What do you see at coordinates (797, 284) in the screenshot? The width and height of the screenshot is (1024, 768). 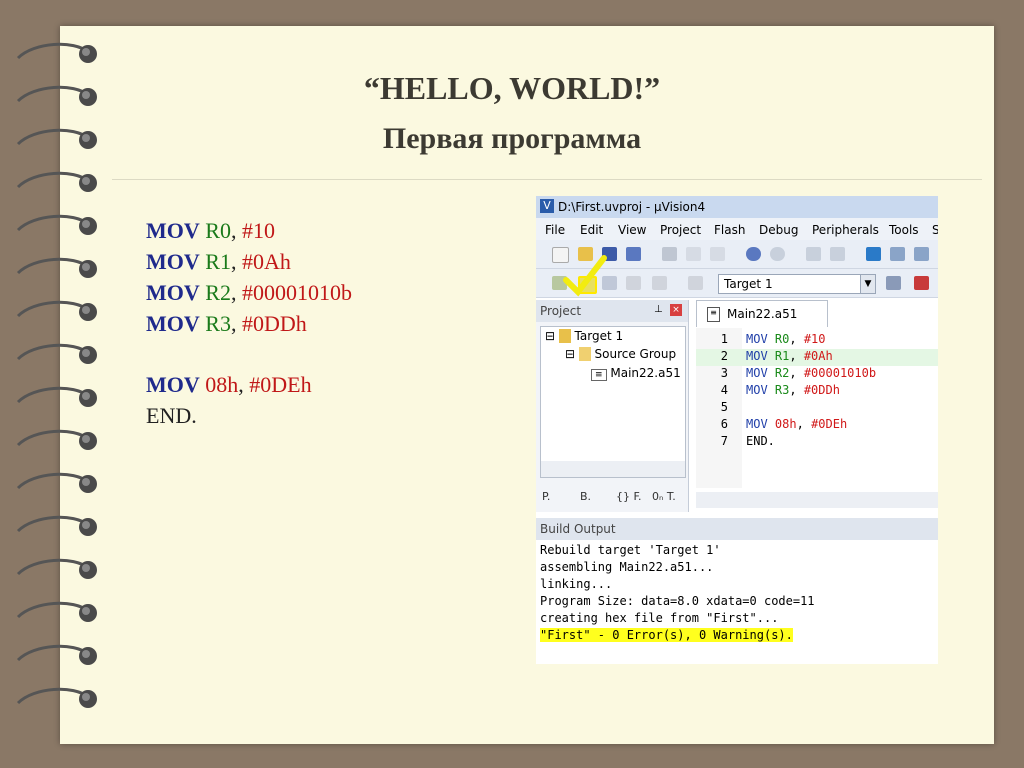 I see `target-select: Target 1 ▼` at bounding box center [797, 284].